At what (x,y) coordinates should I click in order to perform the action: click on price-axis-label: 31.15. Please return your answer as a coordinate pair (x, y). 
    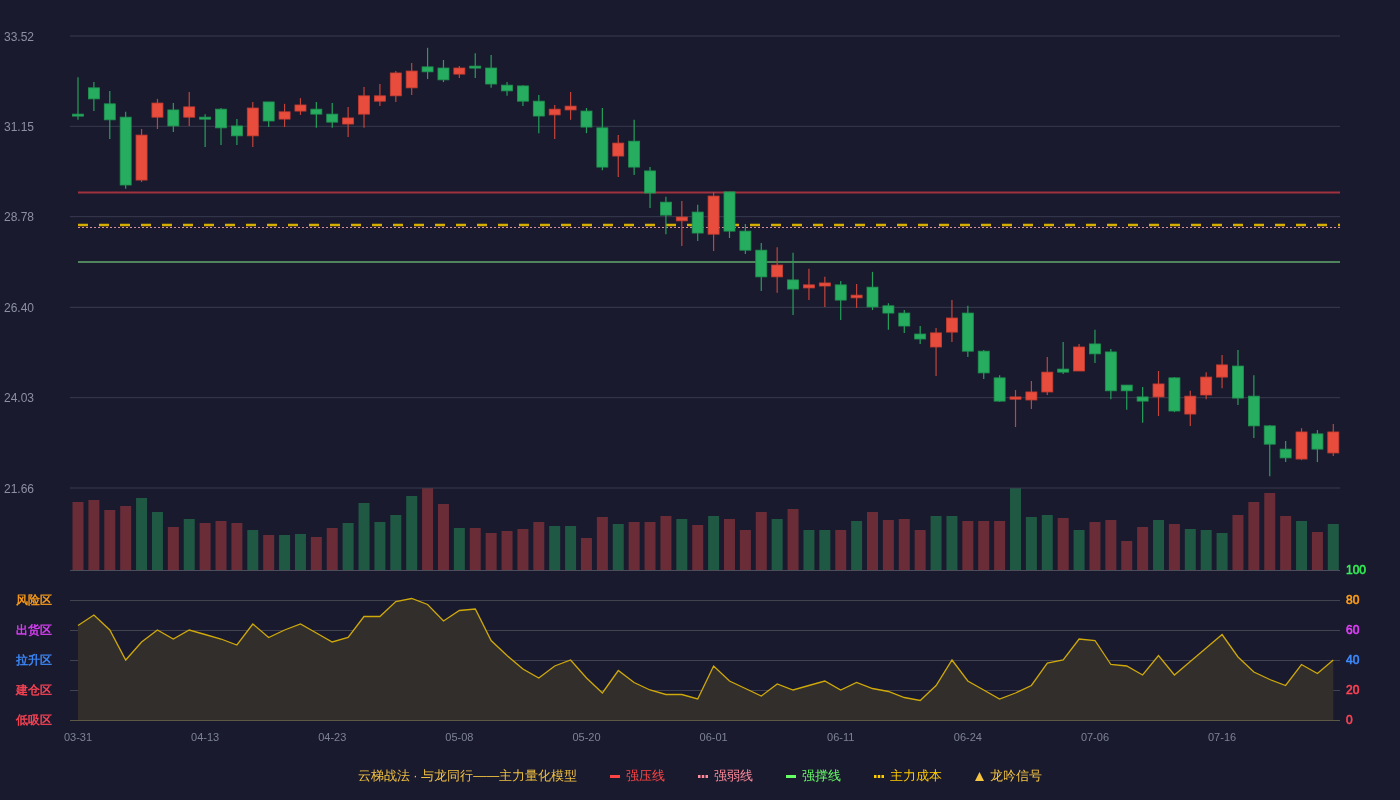
    Looking at the image, I should click on (19, 126).